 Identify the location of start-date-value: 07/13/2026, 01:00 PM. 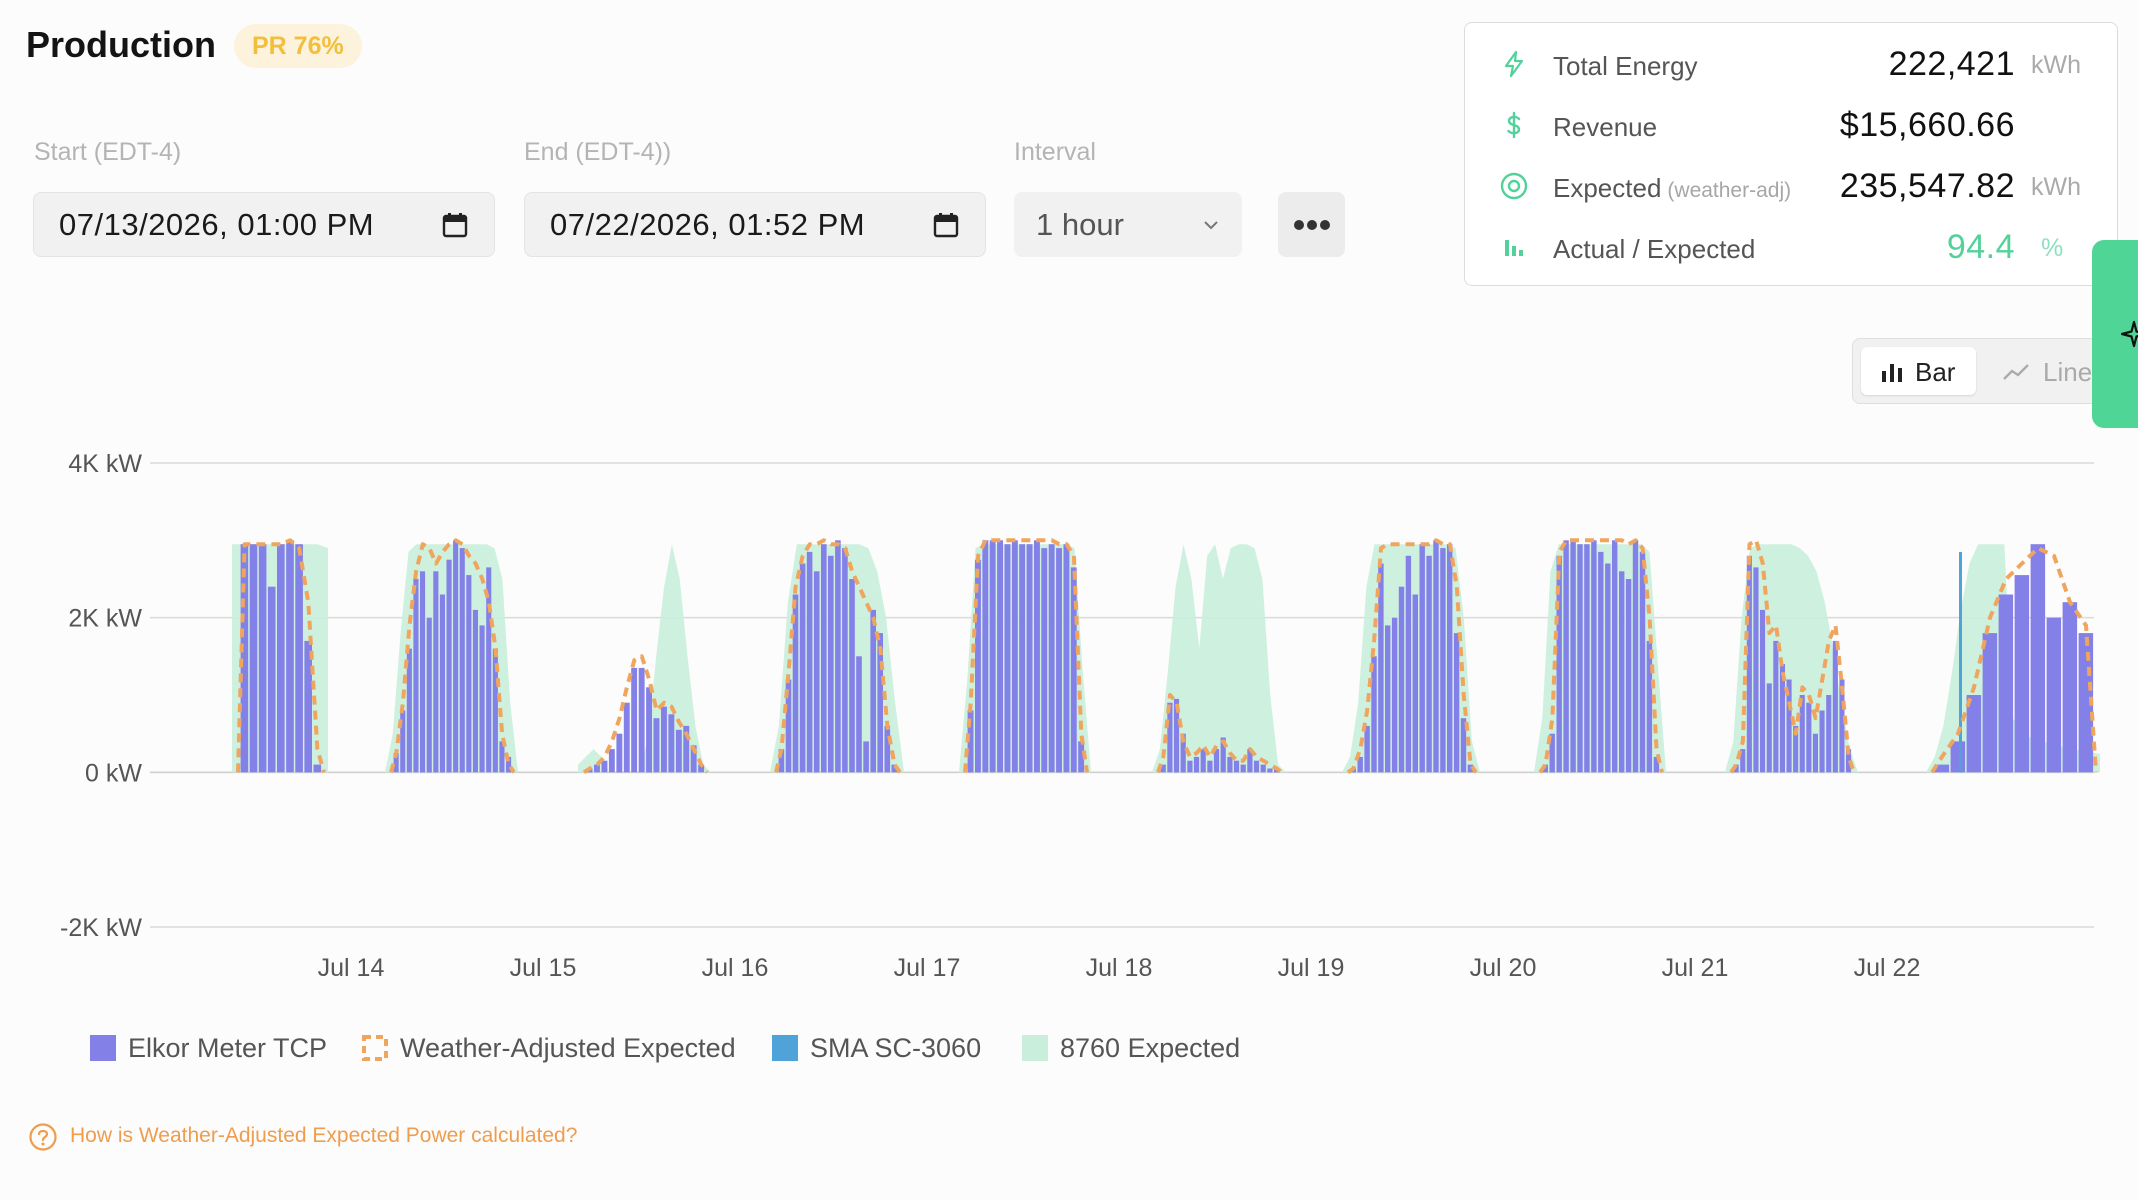
(217, 224).